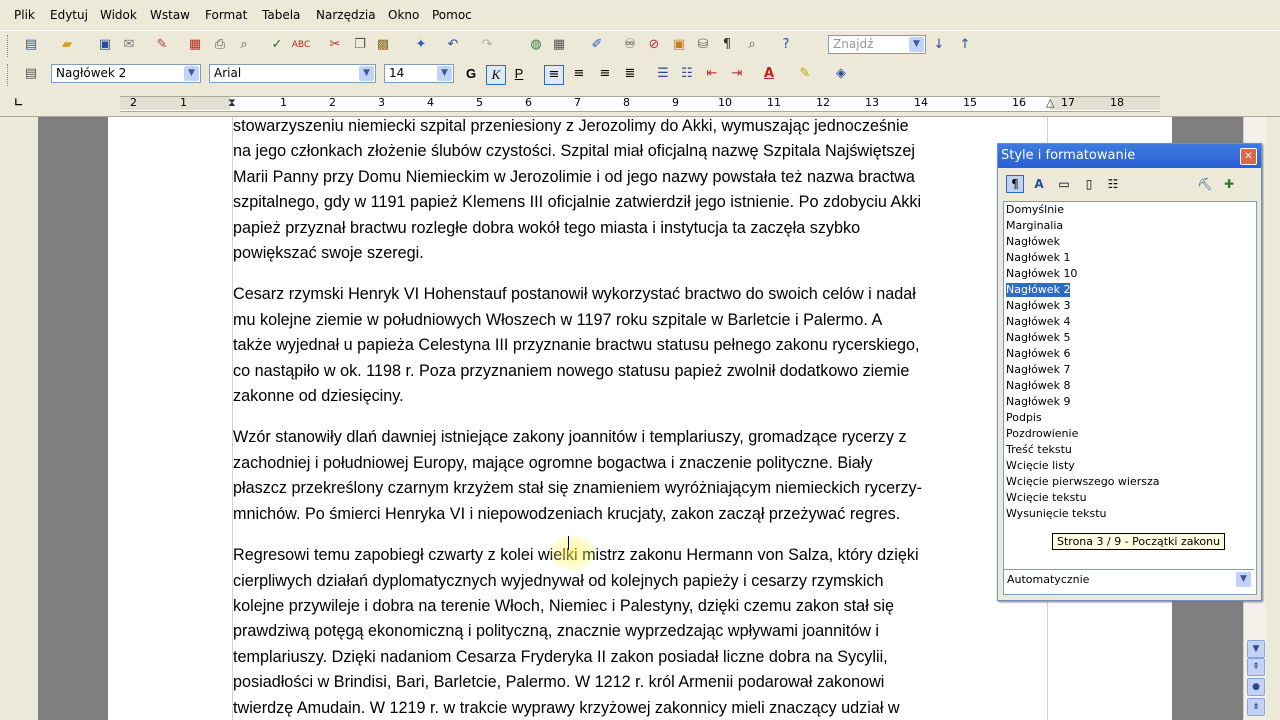 Image resolution: width=1280 pixels, height=720 pixels. What do you see at coordinates (346, 15) in the screenshot?
I see `menu-narzedzia: Narzędzia` at bounding box center [346, 15].